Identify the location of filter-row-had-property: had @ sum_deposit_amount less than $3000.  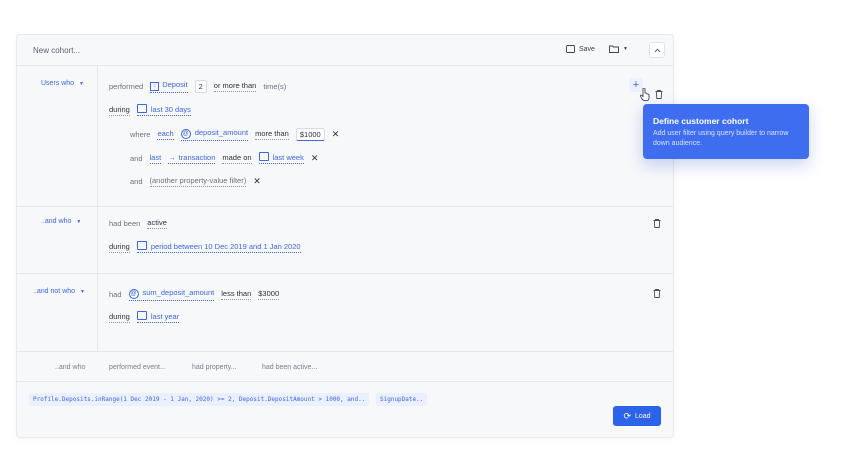
(194, 294).